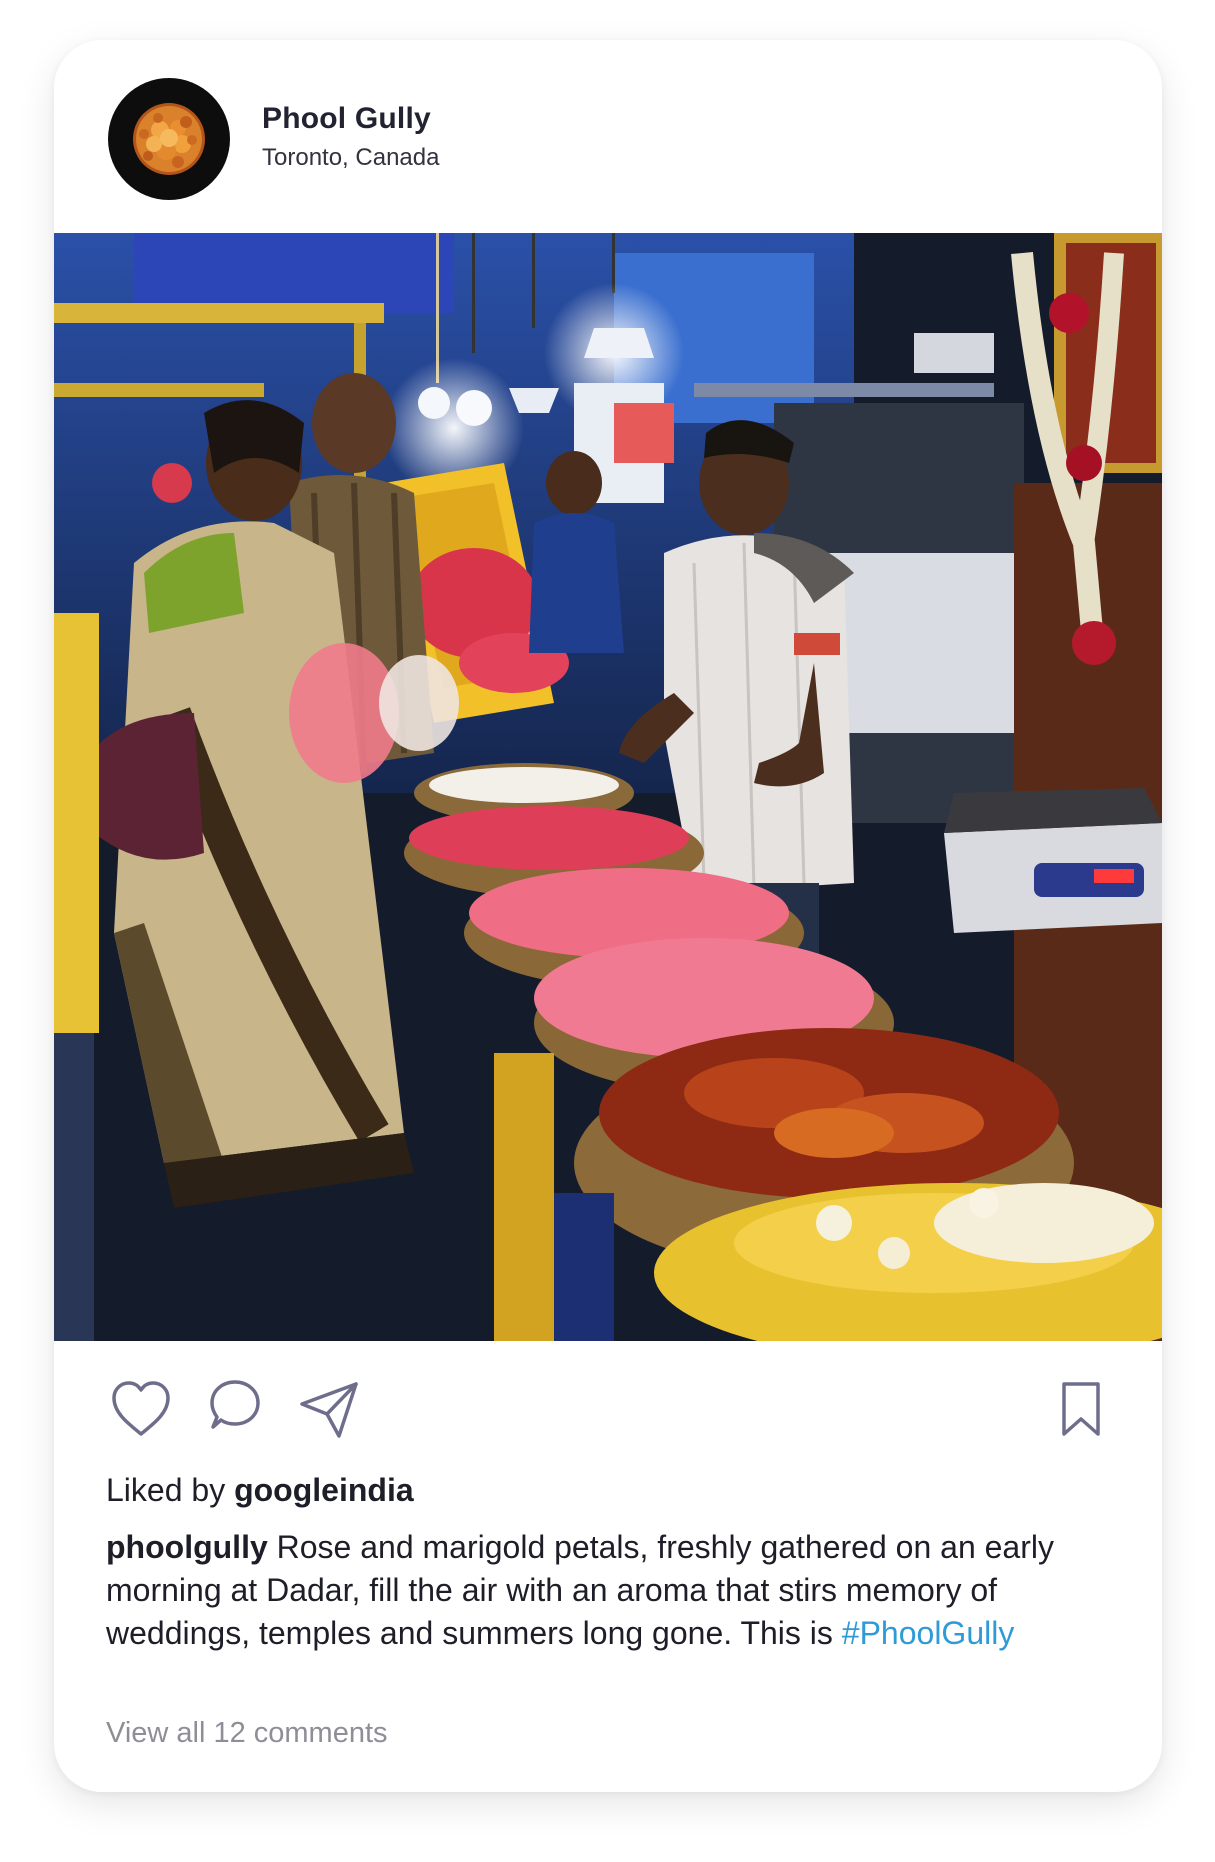  Describe the element at coordinates (166, 1490) in the screenshot. I see `liked-prefix: Liked by` at that location.